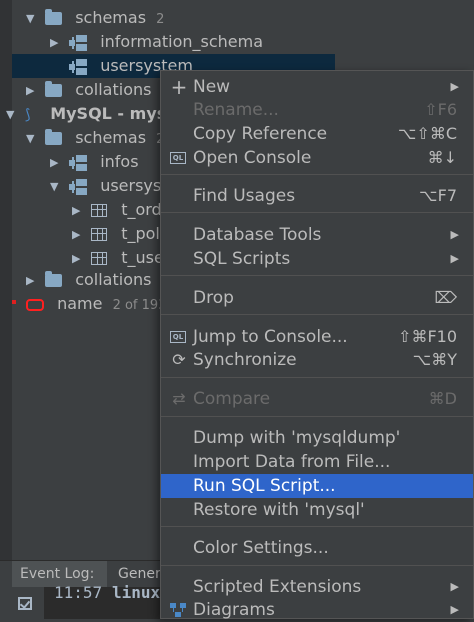  Describe the element at coordinates (317, 134) in the screenshot. I see `menu-item-copy-reference: Copy Reference ⌥⇧⌘C` at that location.